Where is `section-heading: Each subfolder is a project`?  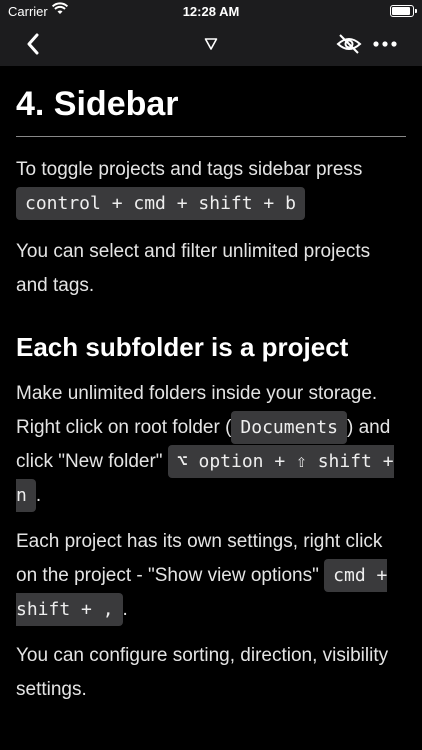 section-heading: Each subfolder is a project is located at coordinates (182, 347).